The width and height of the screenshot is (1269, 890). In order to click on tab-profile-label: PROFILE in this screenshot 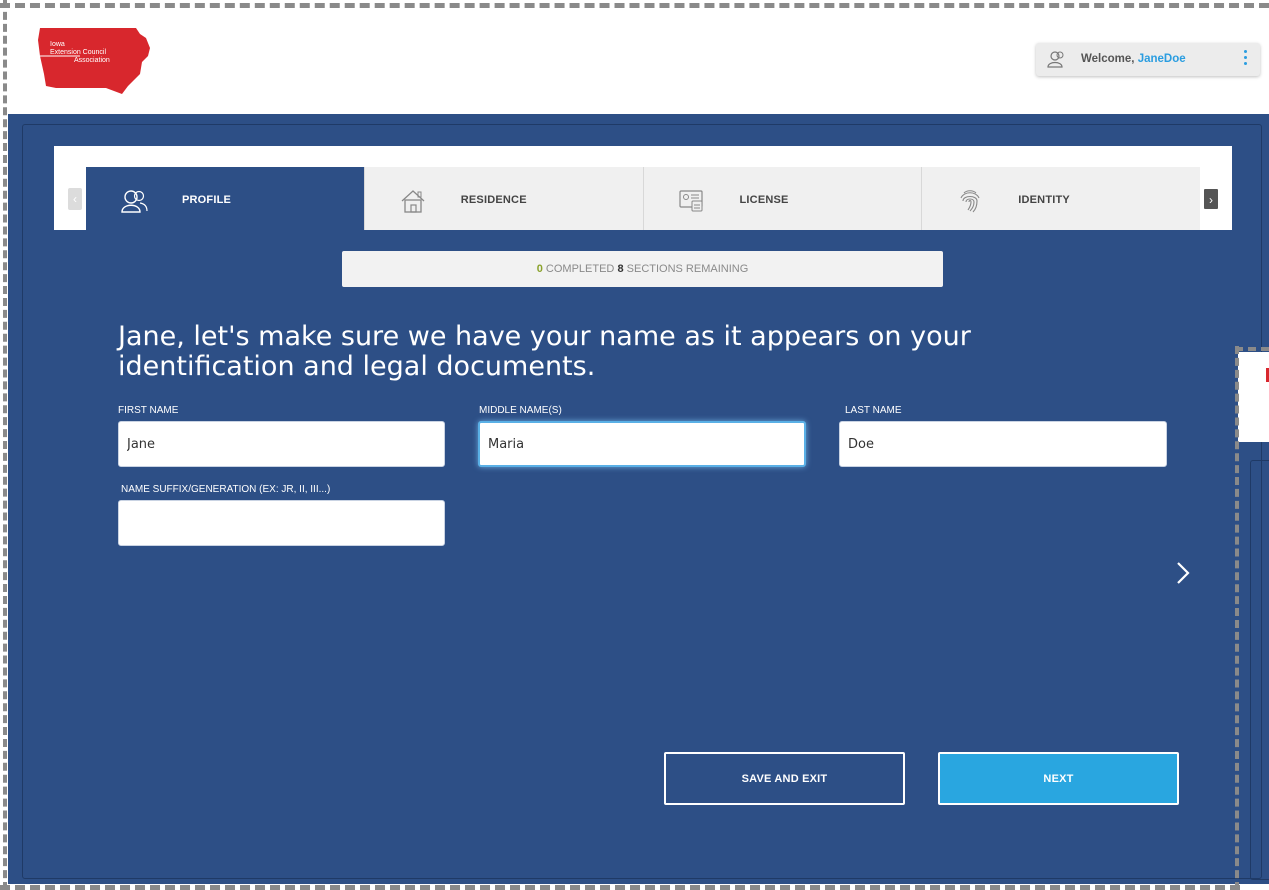, I will do `click(207, 200)`.